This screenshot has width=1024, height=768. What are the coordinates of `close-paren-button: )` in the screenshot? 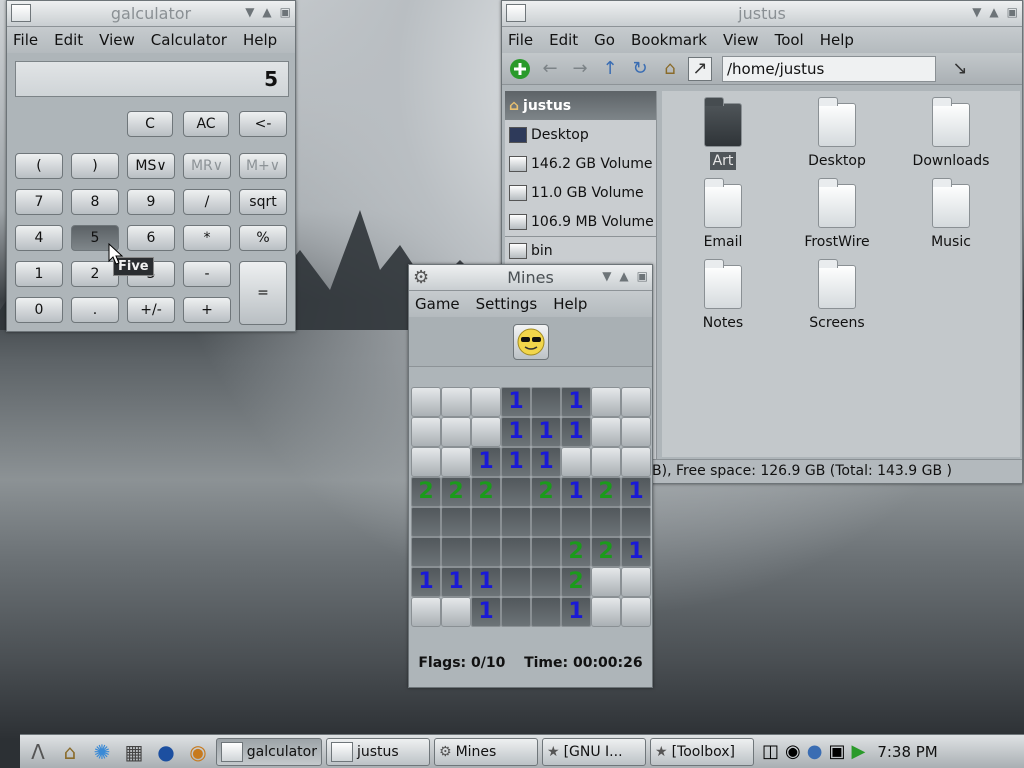 It's located at (95, 166).